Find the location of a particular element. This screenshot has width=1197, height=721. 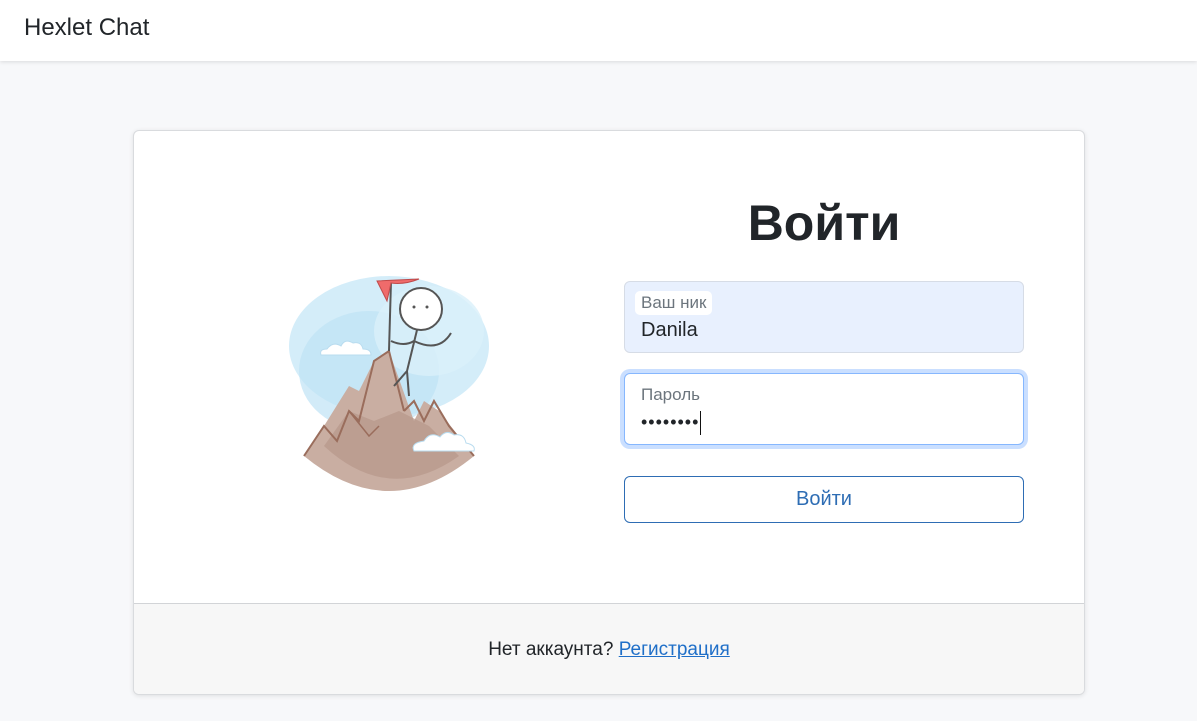

username-field: Ваш ник Danila is located at coordinates (824, 317).